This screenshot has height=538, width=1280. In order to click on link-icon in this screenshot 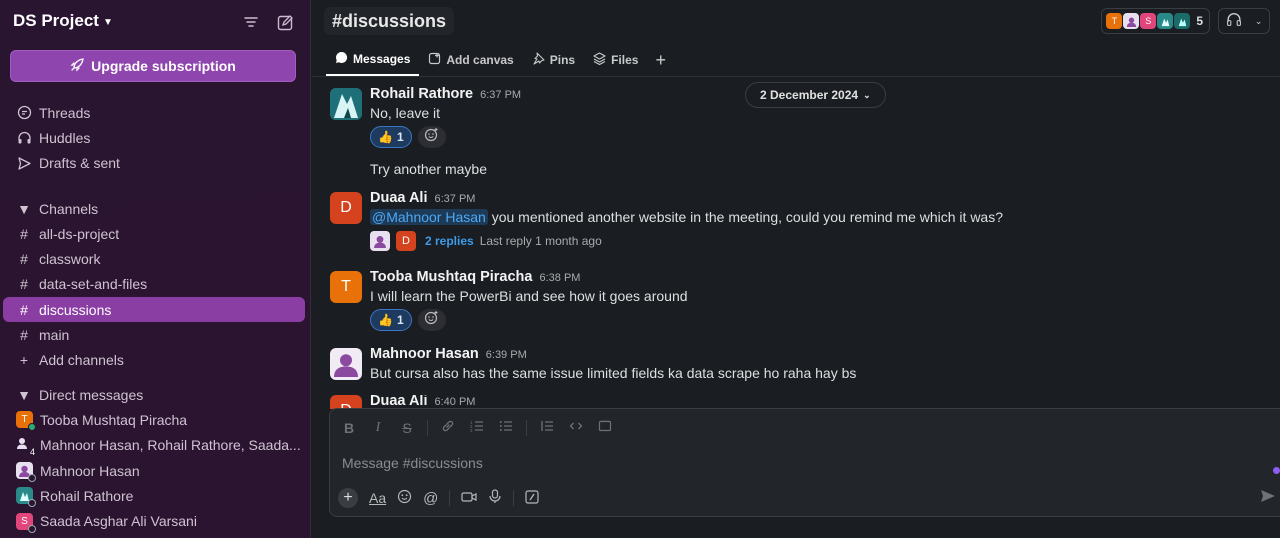, I will do `click(448, 427)`.